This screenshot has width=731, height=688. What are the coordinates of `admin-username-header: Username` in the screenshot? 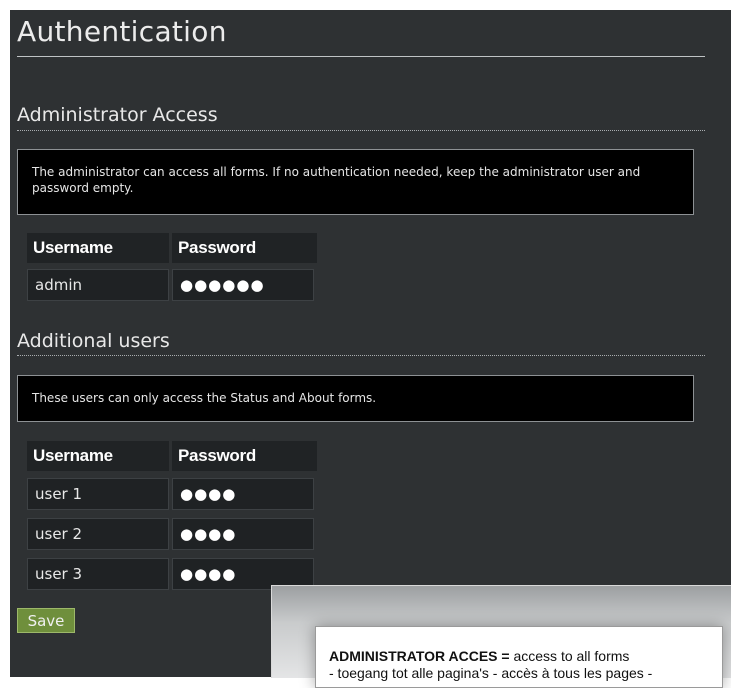 It's located at (98, 248).